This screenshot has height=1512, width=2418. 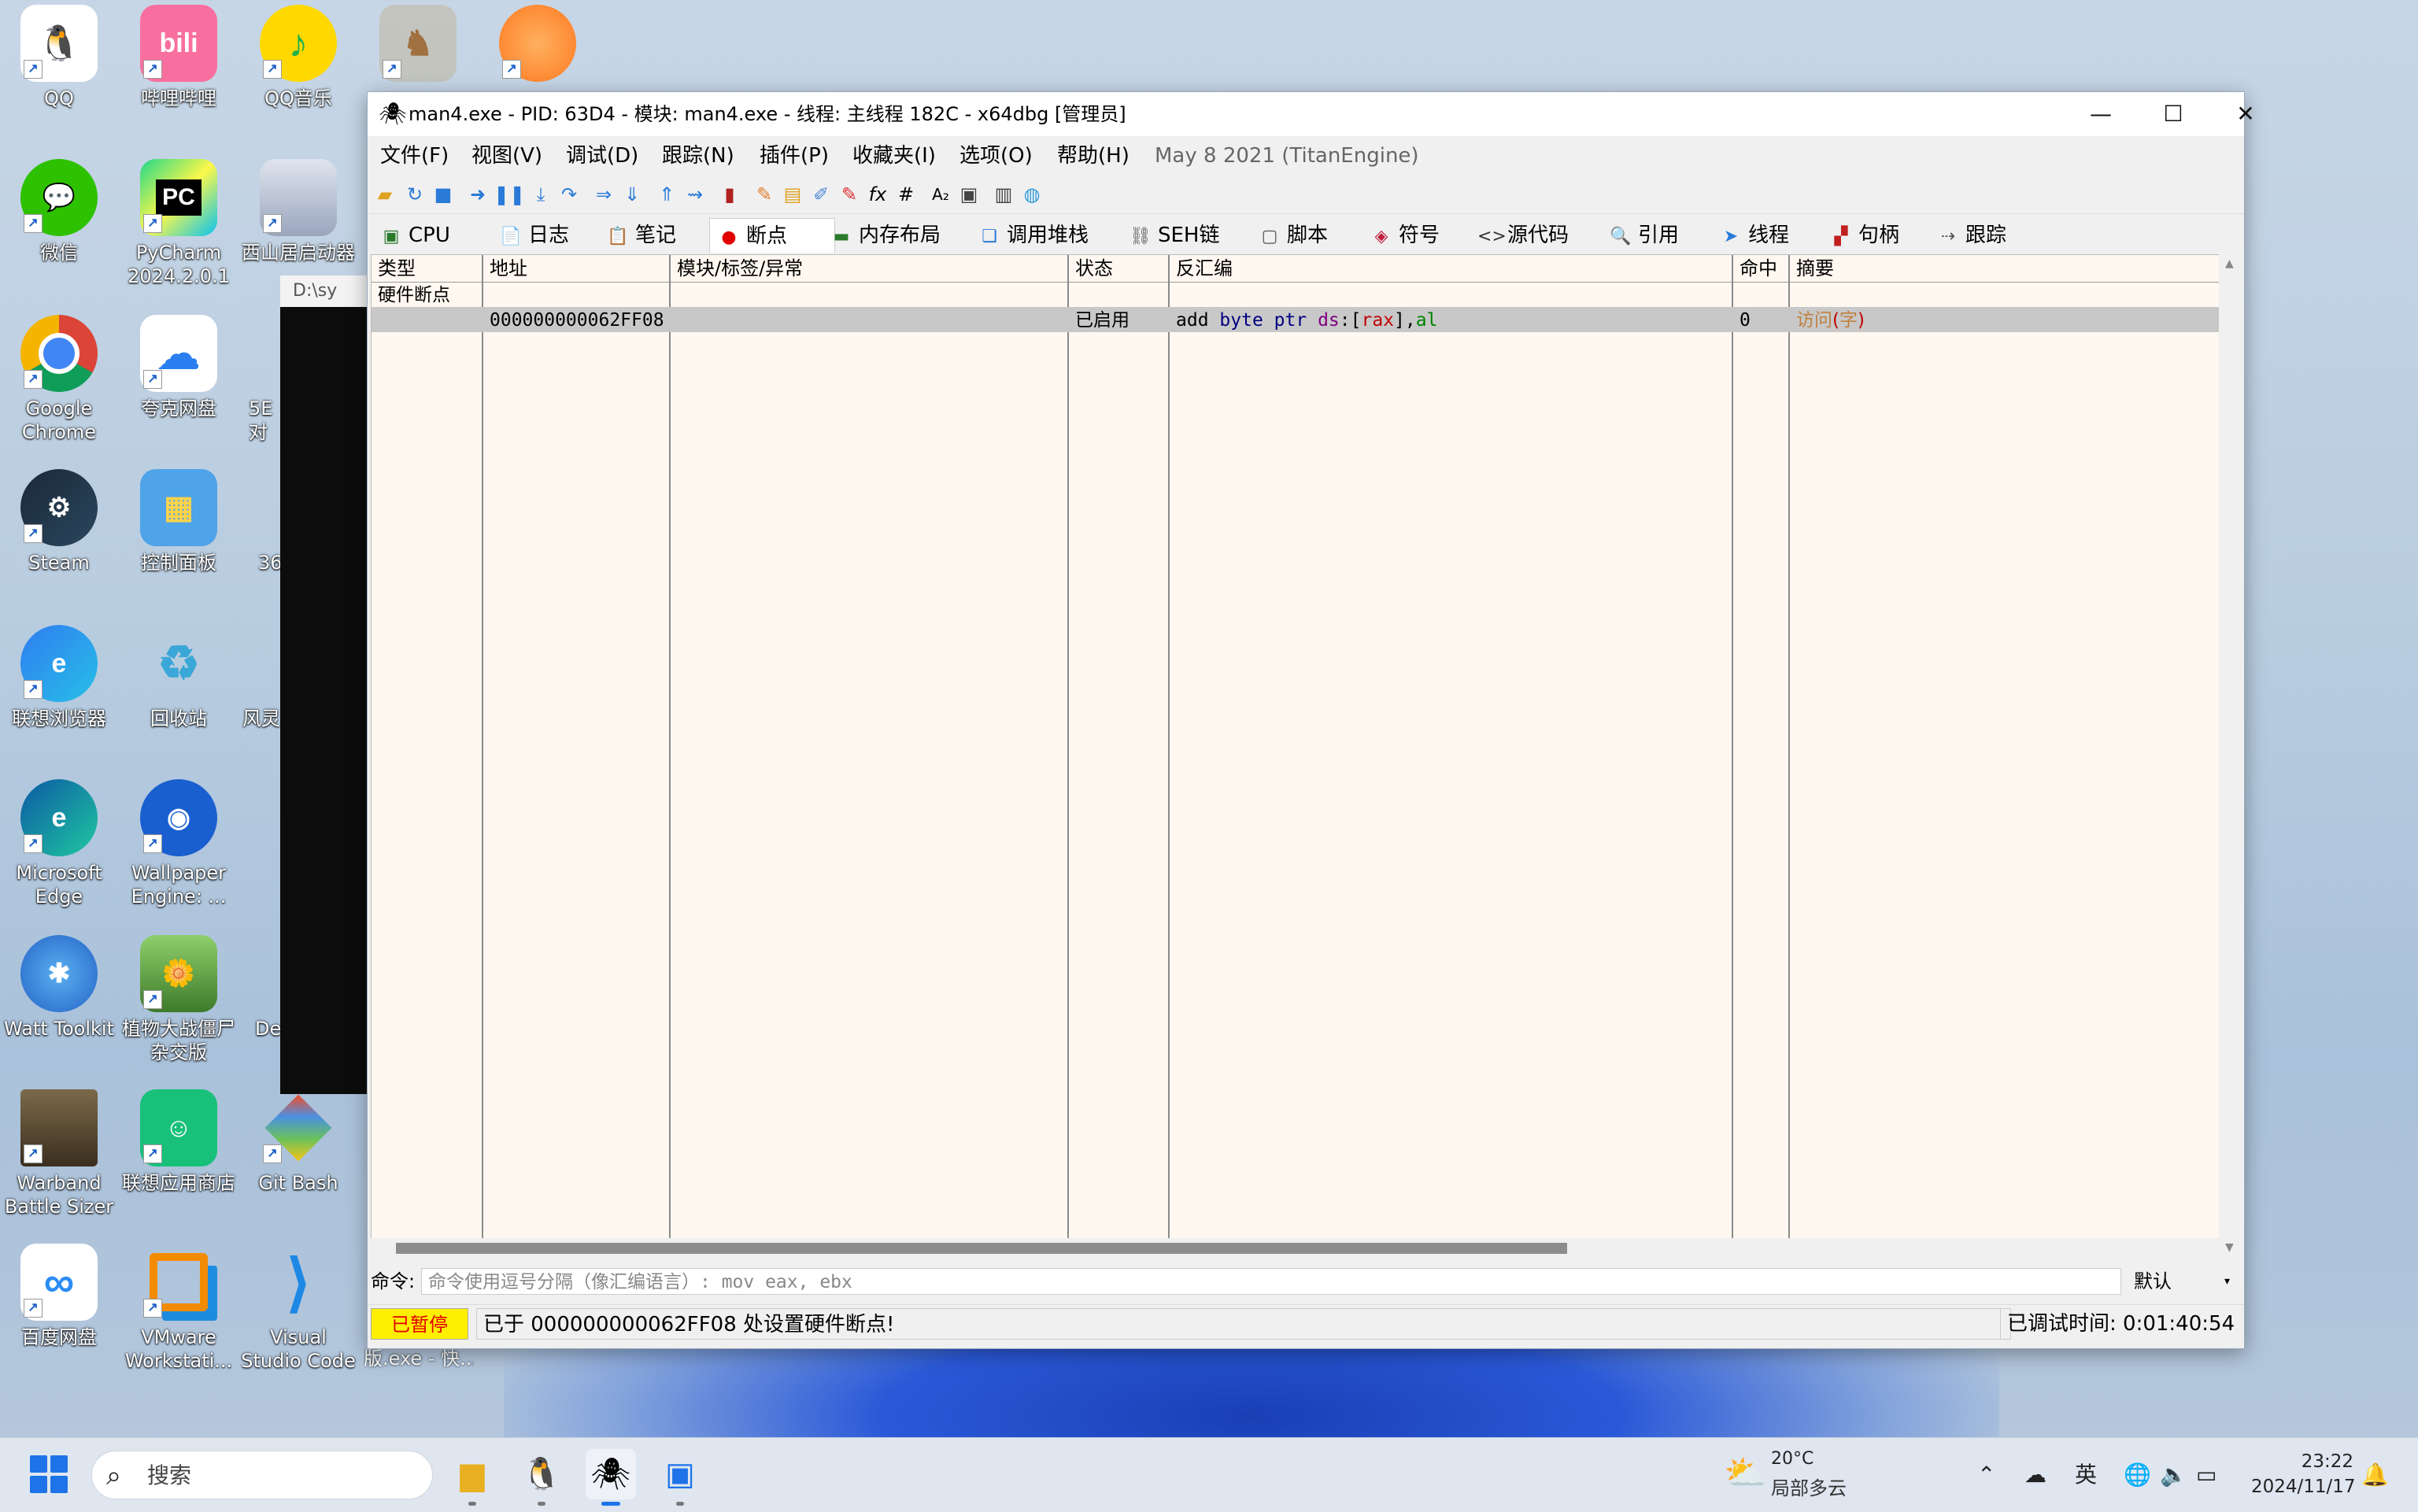 What do you see at coordinates (2229, 1247) in the screenshot?
I see `scroll-down-icon: ▼` at bounding box center [2229, 1247].